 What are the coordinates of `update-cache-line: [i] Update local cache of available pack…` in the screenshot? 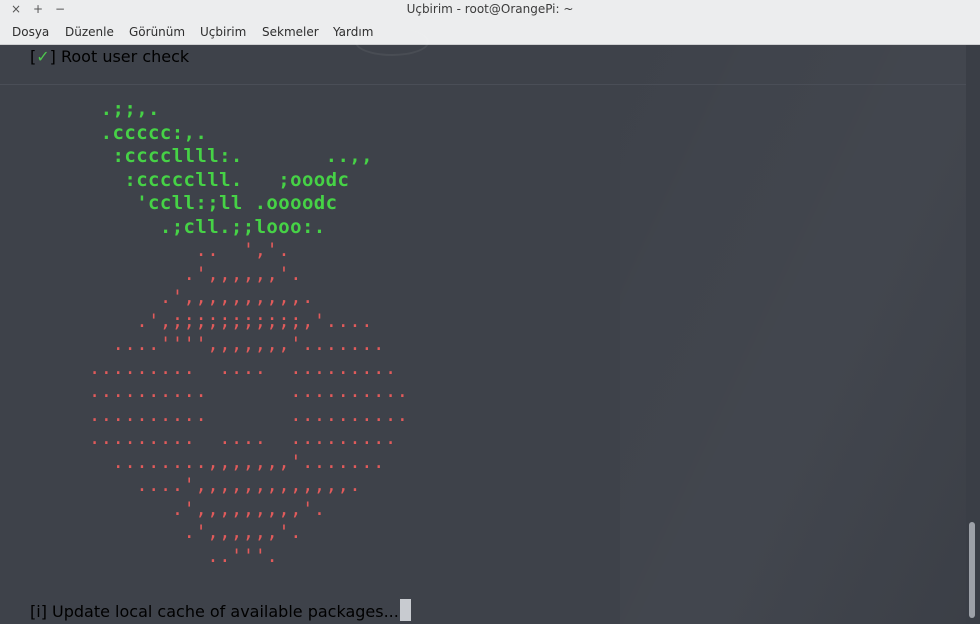 It's located at (220, 610).